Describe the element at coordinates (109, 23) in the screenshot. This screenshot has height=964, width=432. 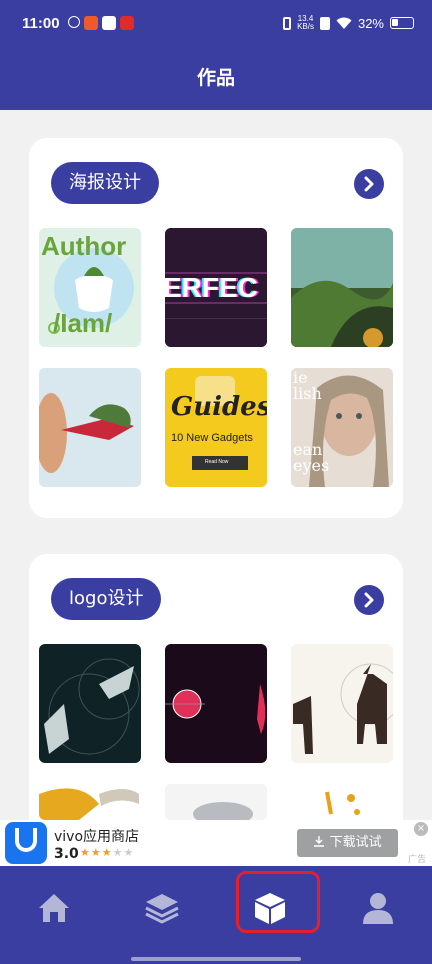
I see `mail-icon` at that location.